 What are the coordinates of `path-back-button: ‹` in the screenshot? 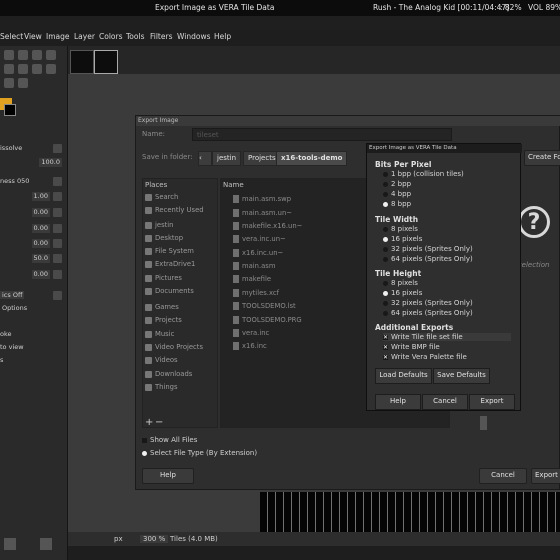 It's located at (205, 158).